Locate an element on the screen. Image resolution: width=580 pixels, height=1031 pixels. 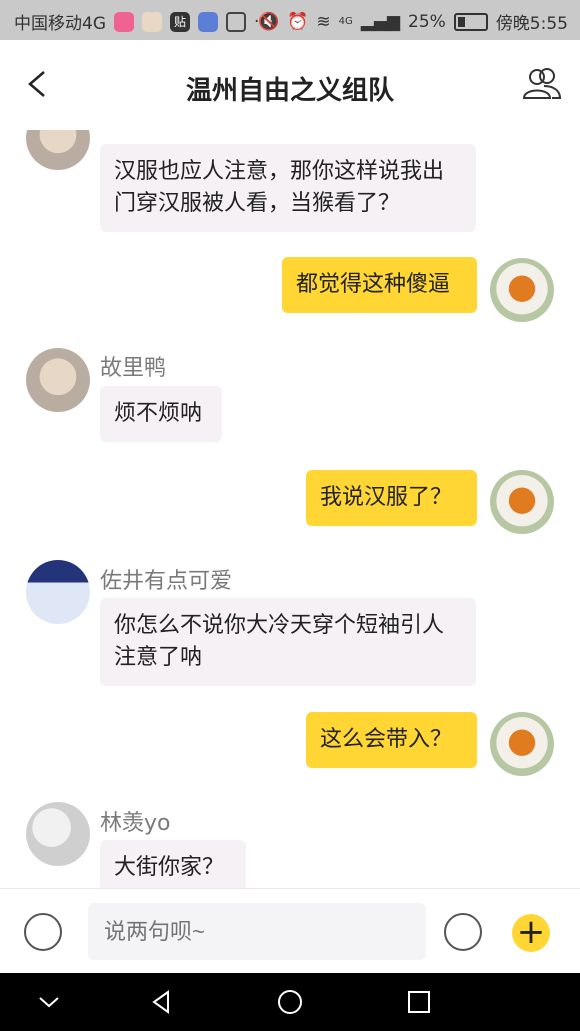
message-bubble: 我说汉服了？ is located at coordinates (391, 498).